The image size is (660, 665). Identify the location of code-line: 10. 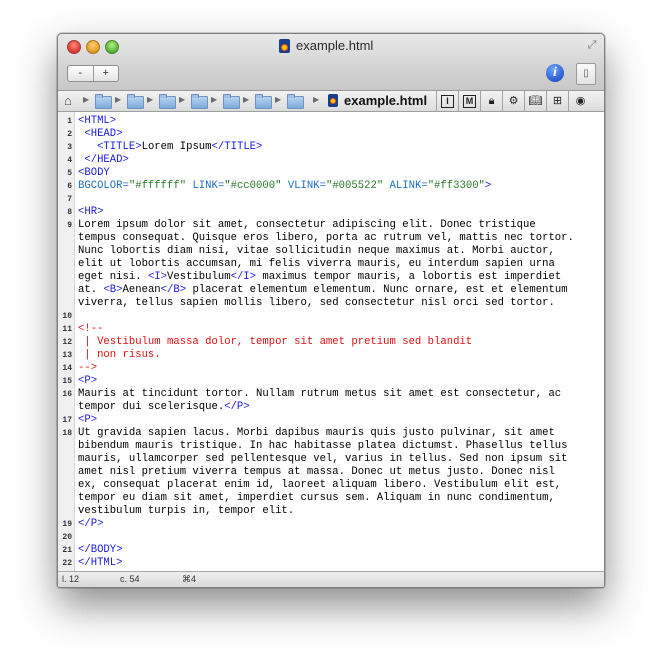
(331, 316).